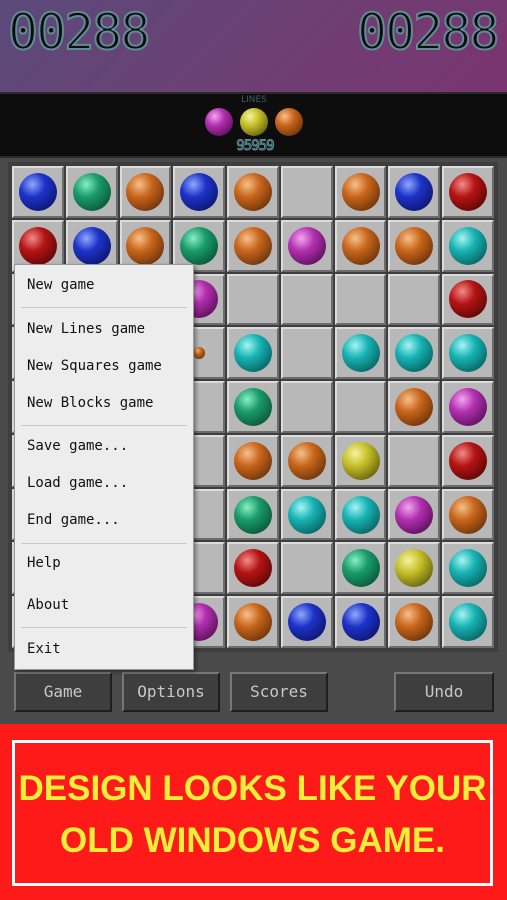 This screenshot has height=900, width=507. I want to click on menu-item-new-lines-game: New Lines game, so click(86, 329).